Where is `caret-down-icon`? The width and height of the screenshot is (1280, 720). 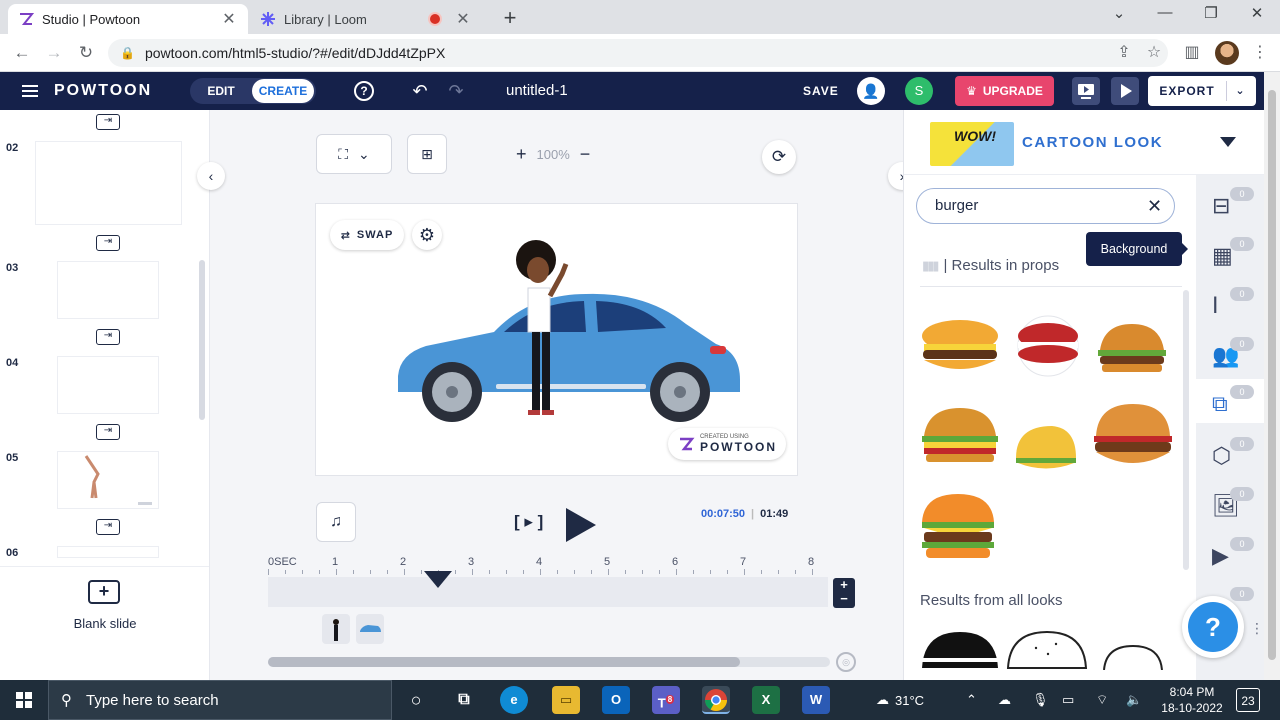
caret-down-icon is located at coordinates (1228, 142).